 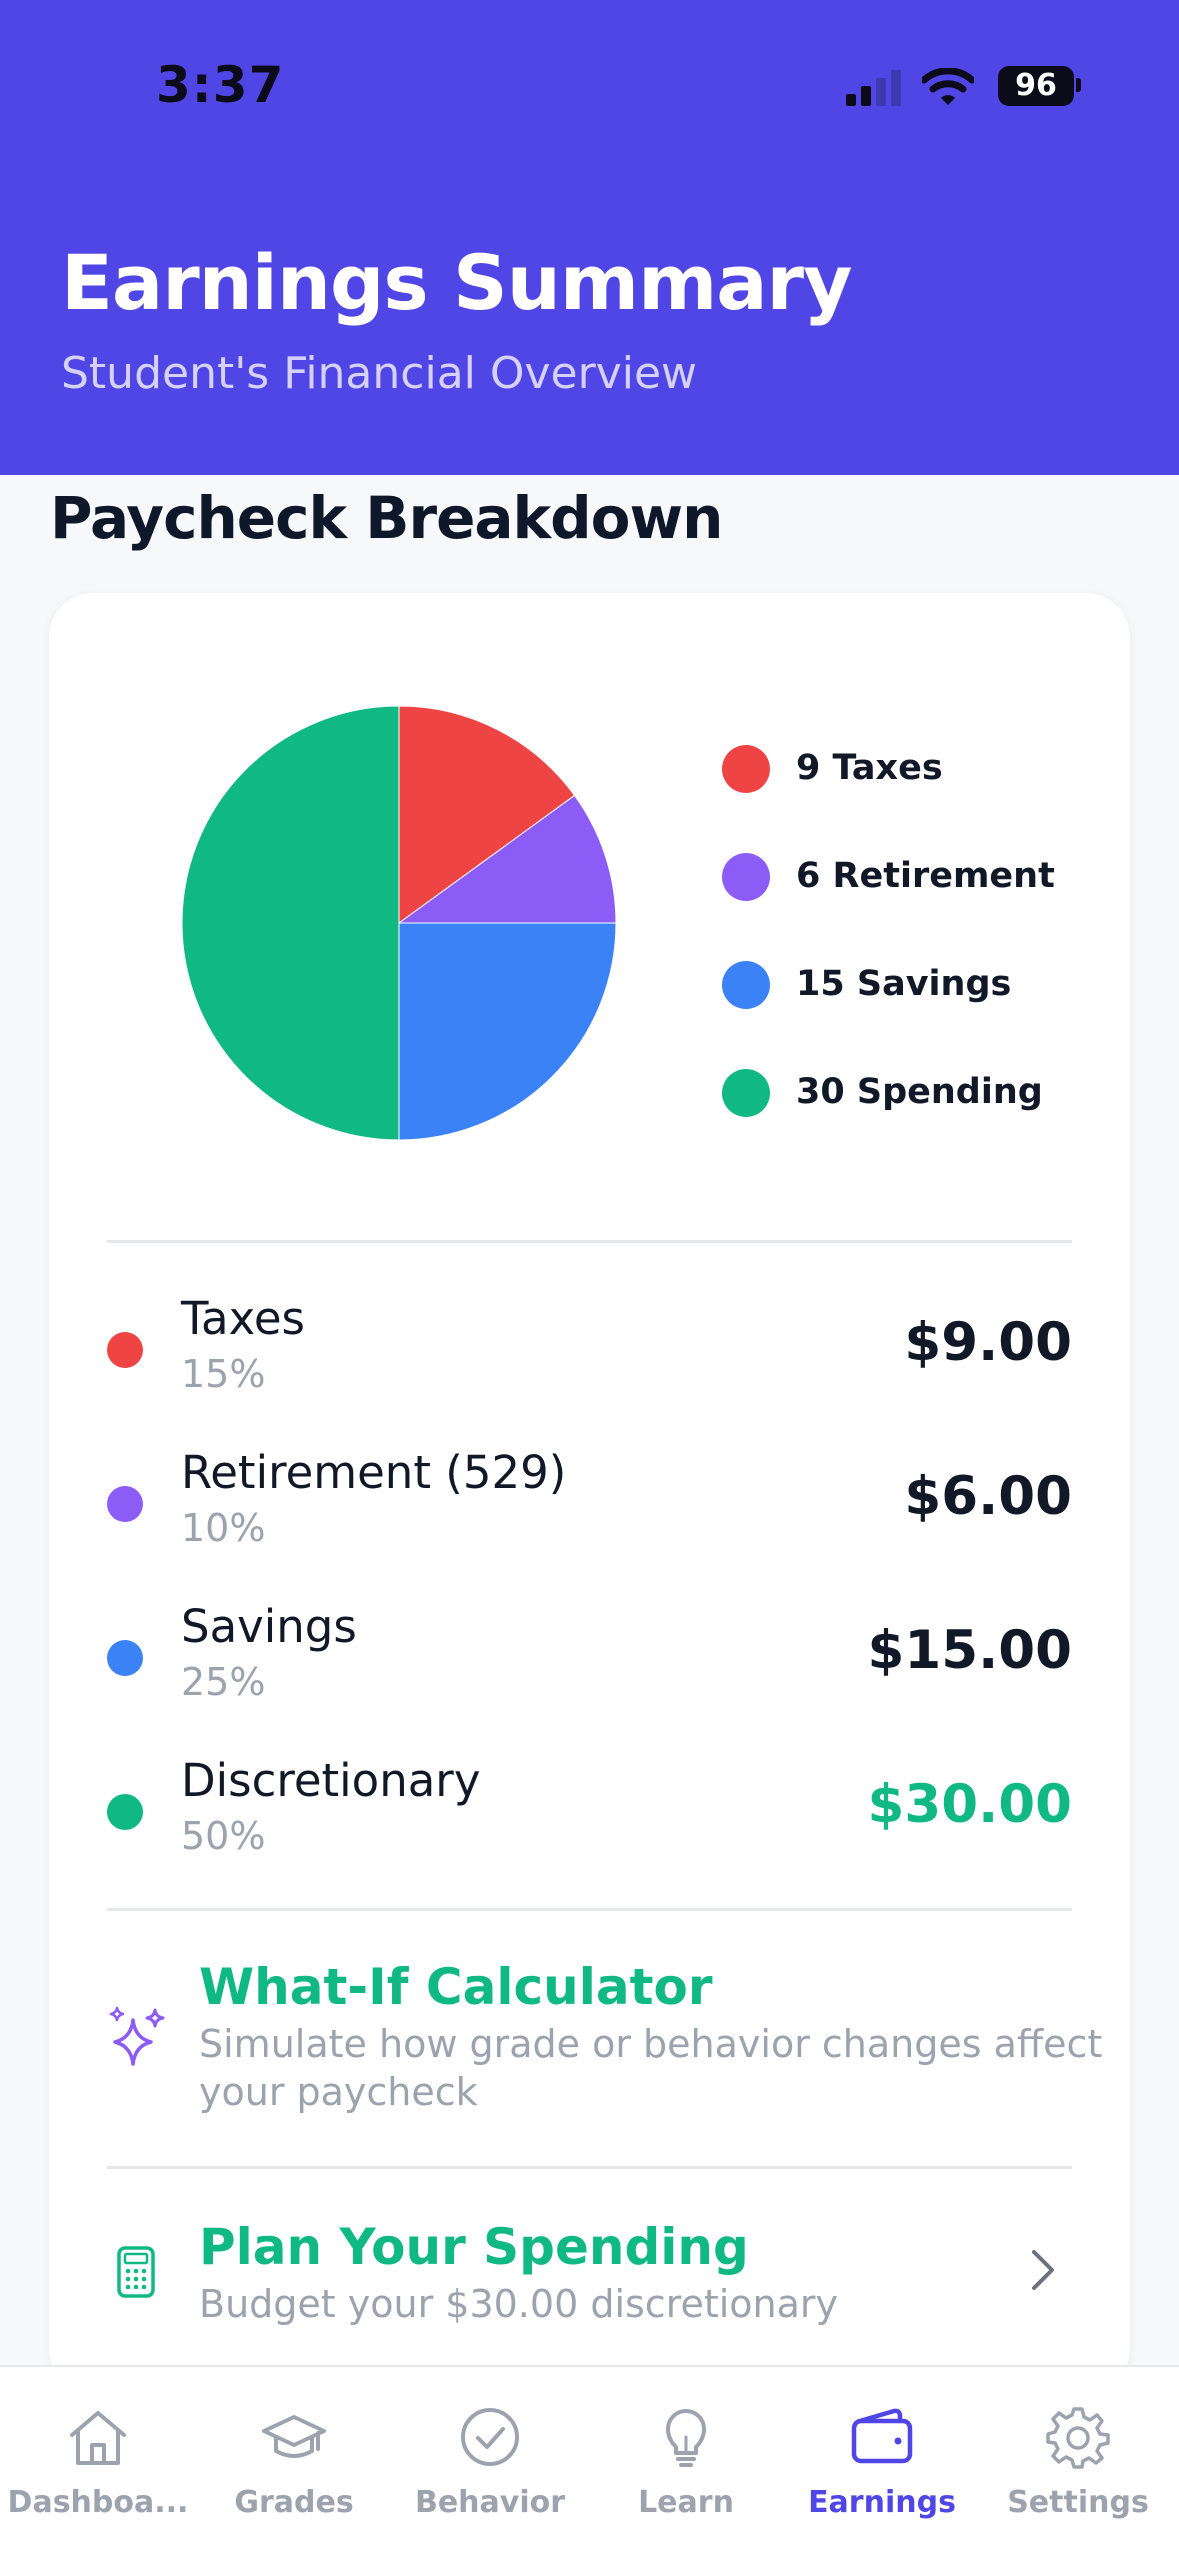 I want to click on row-percent: 50%, so click(x=223, y=1836).